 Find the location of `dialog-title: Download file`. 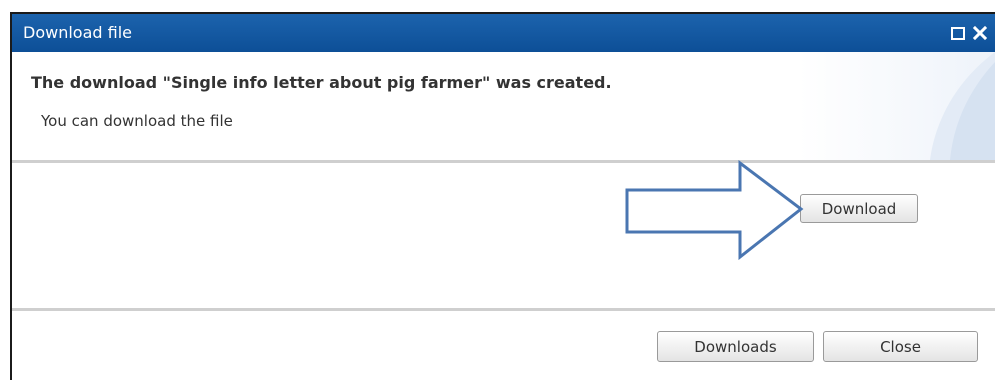

dialog-title: Download file is located at coordinates (77, 32).